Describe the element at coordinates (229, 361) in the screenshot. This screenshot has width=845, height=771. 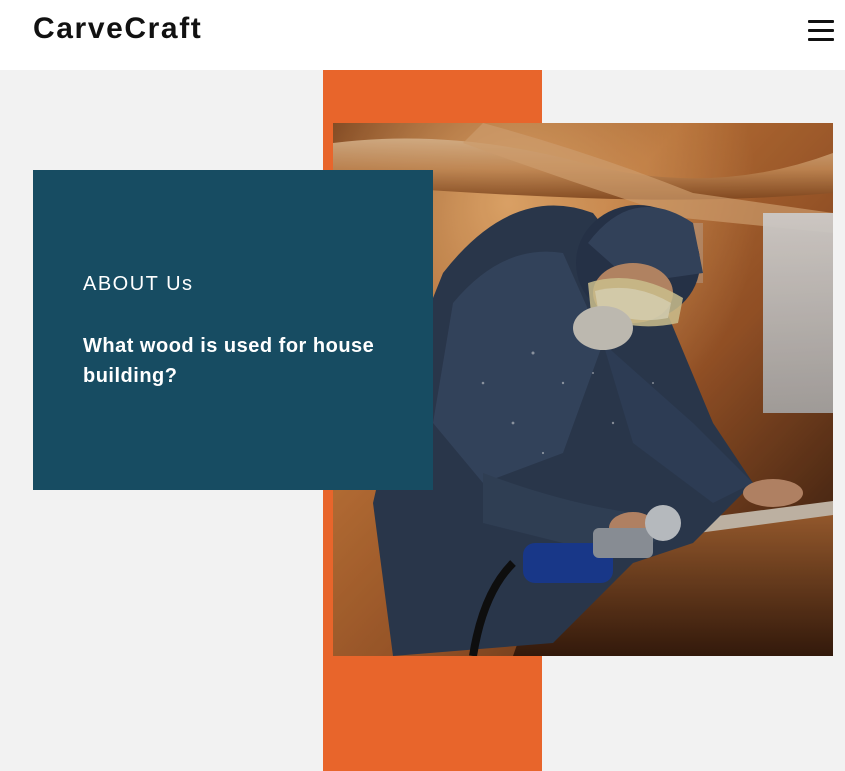
I see `section-headline: What wood is used for house building?` at that location.